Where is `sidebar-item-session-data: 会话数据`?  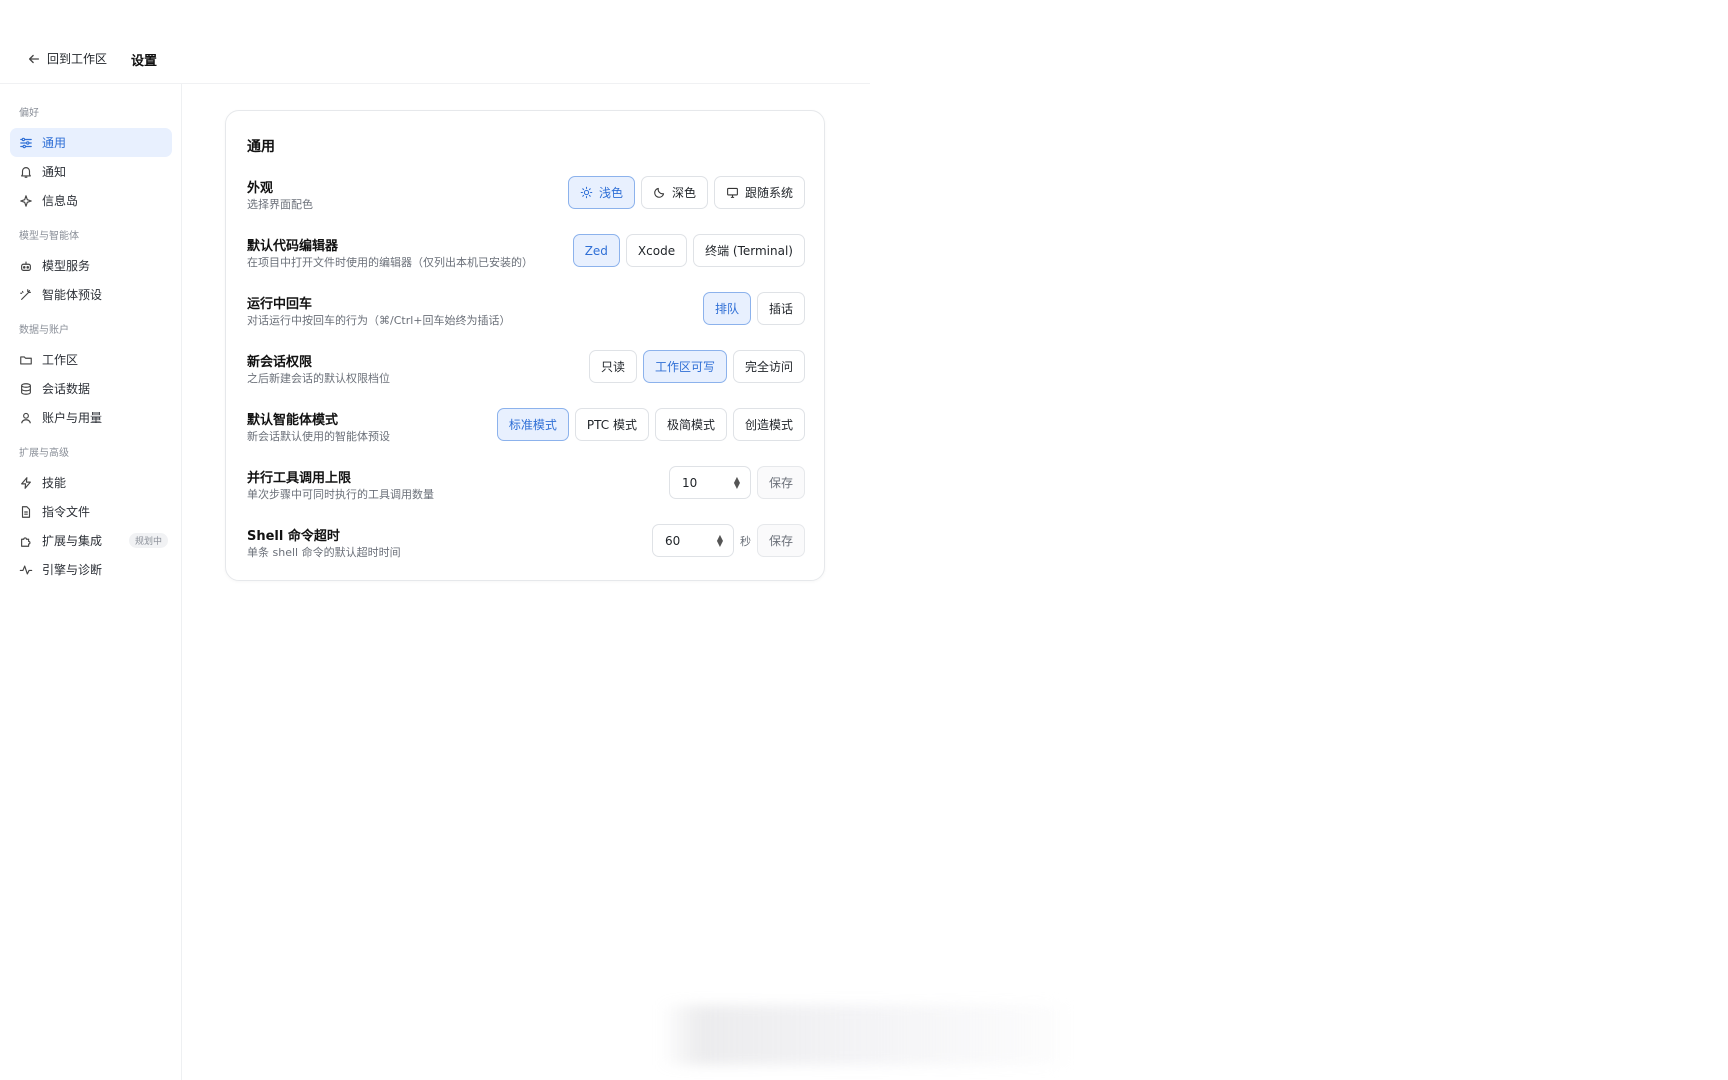
sidebar-item-session-data: 会话数据 is located at coordinates (91, 388).